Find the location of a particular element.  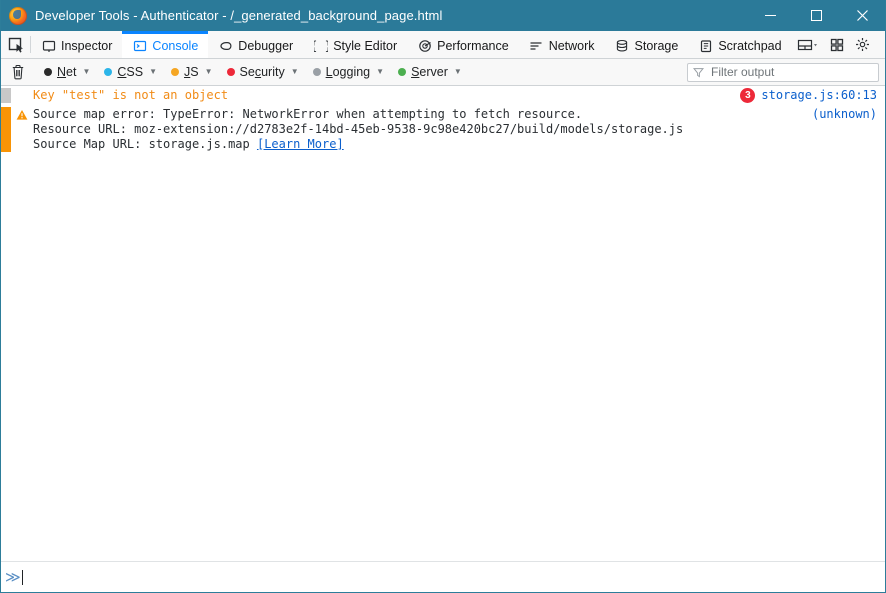

tab-storage: Storage is located at coordinates (647, 44).